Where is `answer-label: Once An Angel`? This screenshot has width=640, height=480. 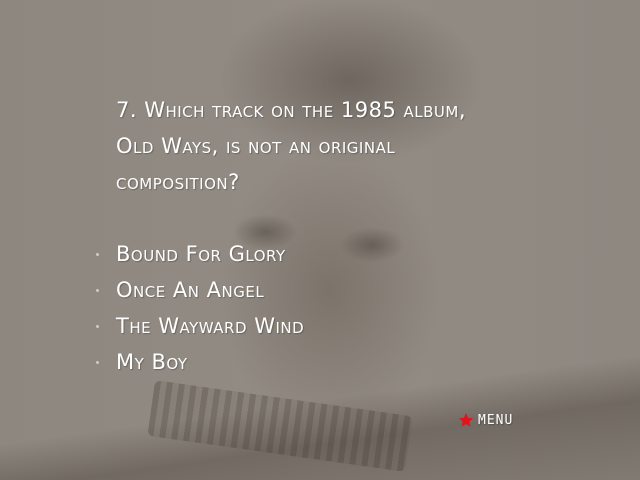
answer-label: Once An Angel is located at coordinates (190, 290).